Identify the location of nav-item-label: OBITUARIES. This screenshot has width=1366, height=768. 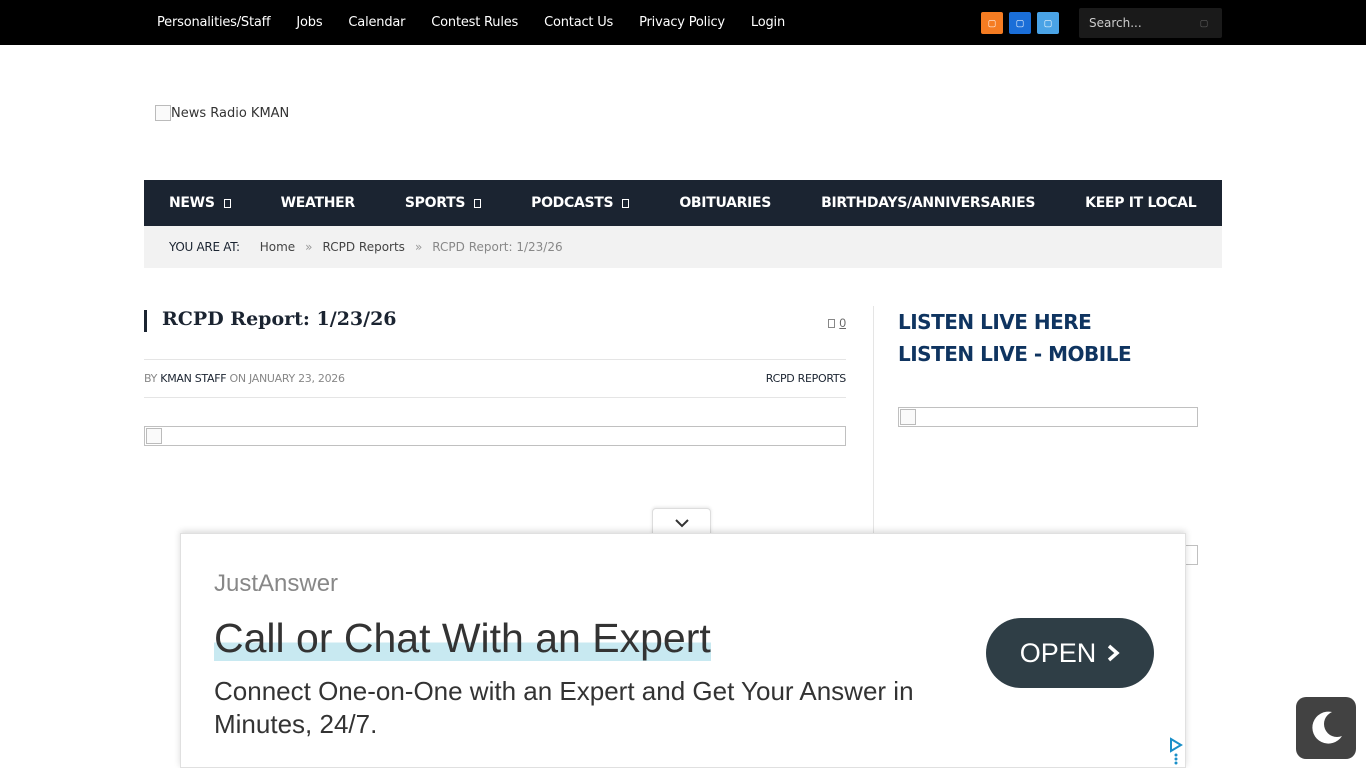
(725, 203).